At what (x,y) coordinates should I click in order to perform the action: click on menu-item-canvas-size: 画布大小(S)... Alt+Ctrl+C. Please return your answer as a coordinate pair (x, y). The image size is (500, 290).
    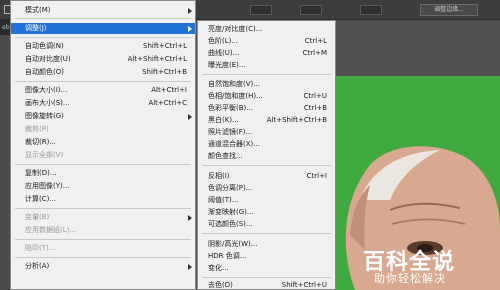
    Looking at the image, I should click on (103, 103).